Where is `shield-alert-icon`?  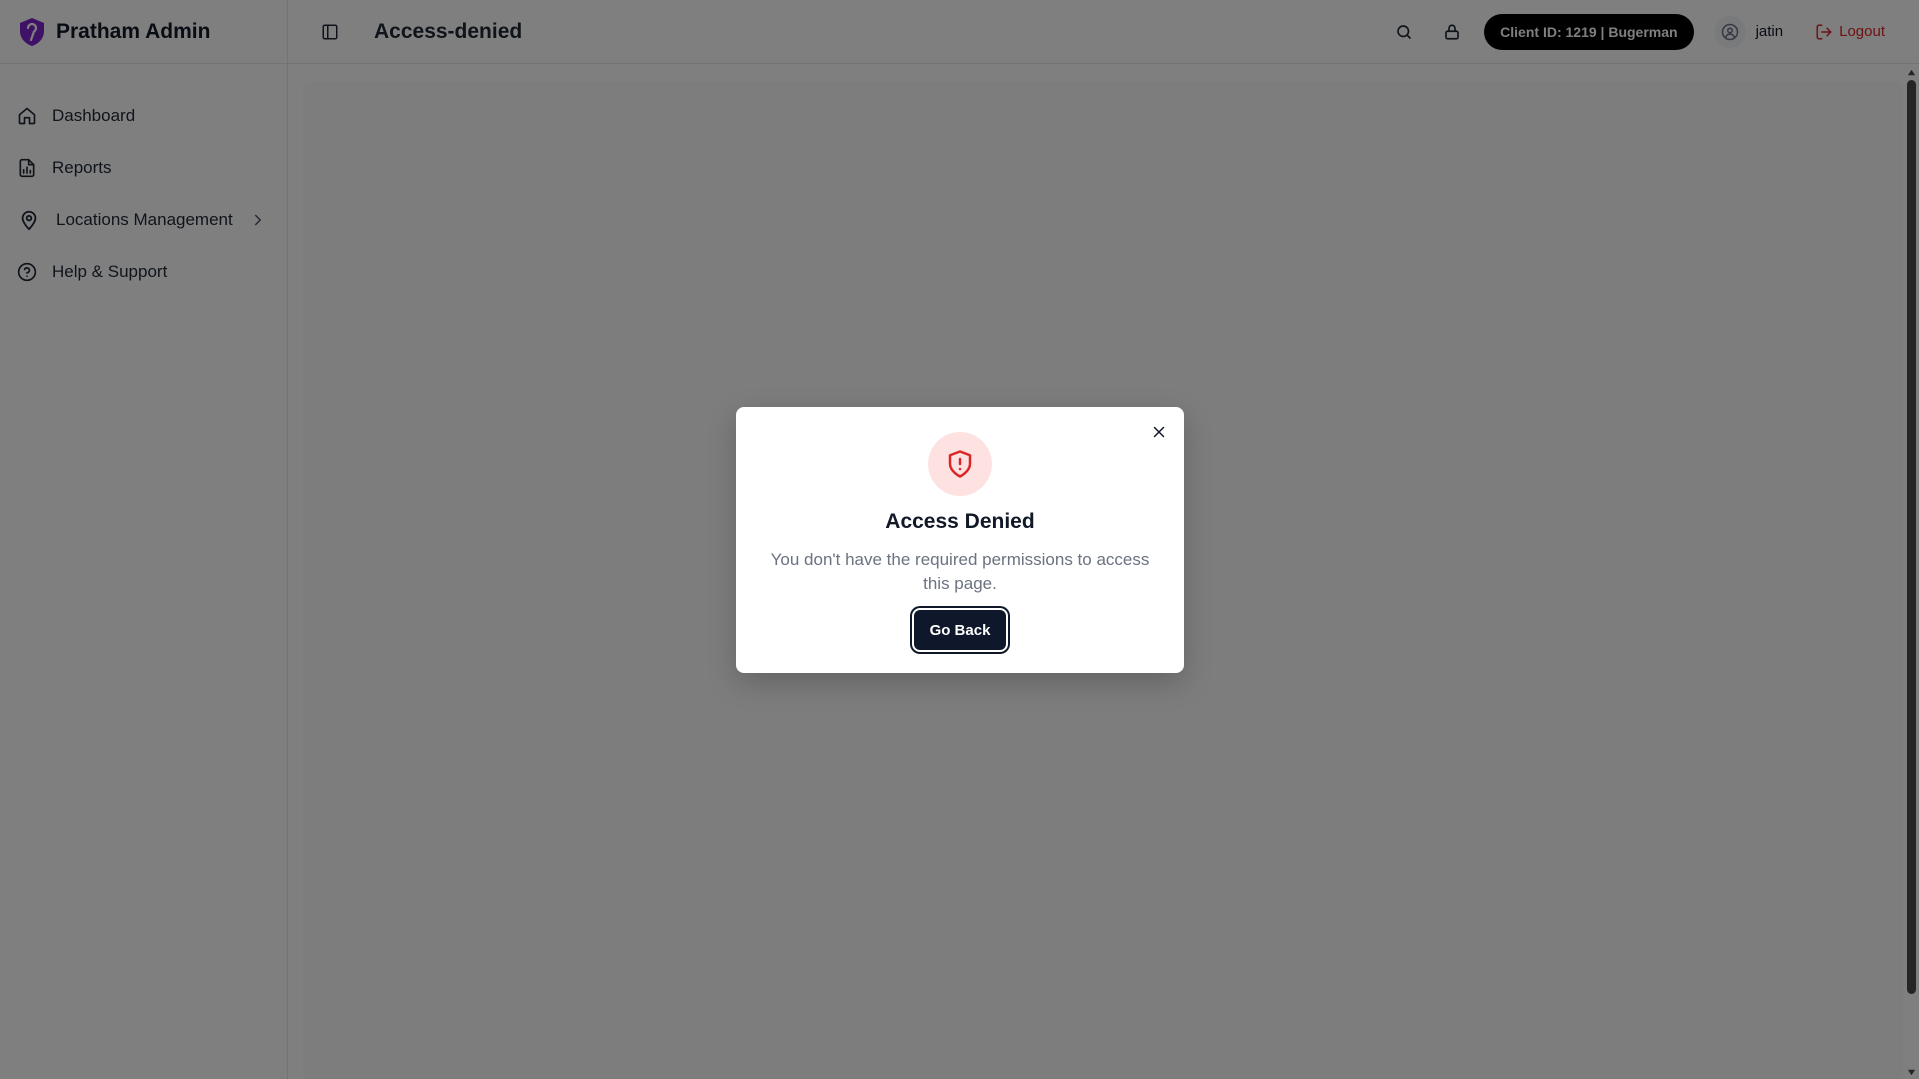
shield-alert-icon is located at coordinates (960, 464).